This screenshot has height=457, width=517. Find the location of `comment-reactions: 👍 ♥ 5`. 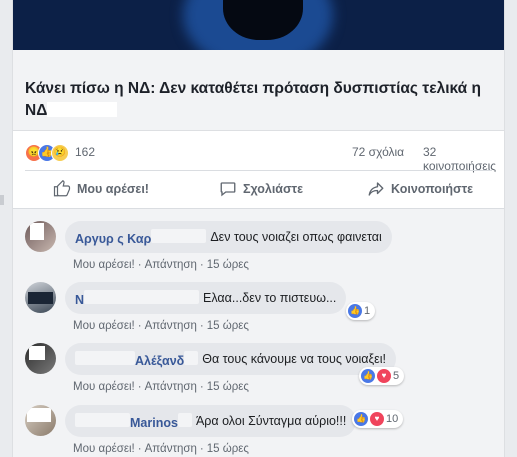

comment-reactions: 👍 ♥ 5 is located at coordinates (382, 376).